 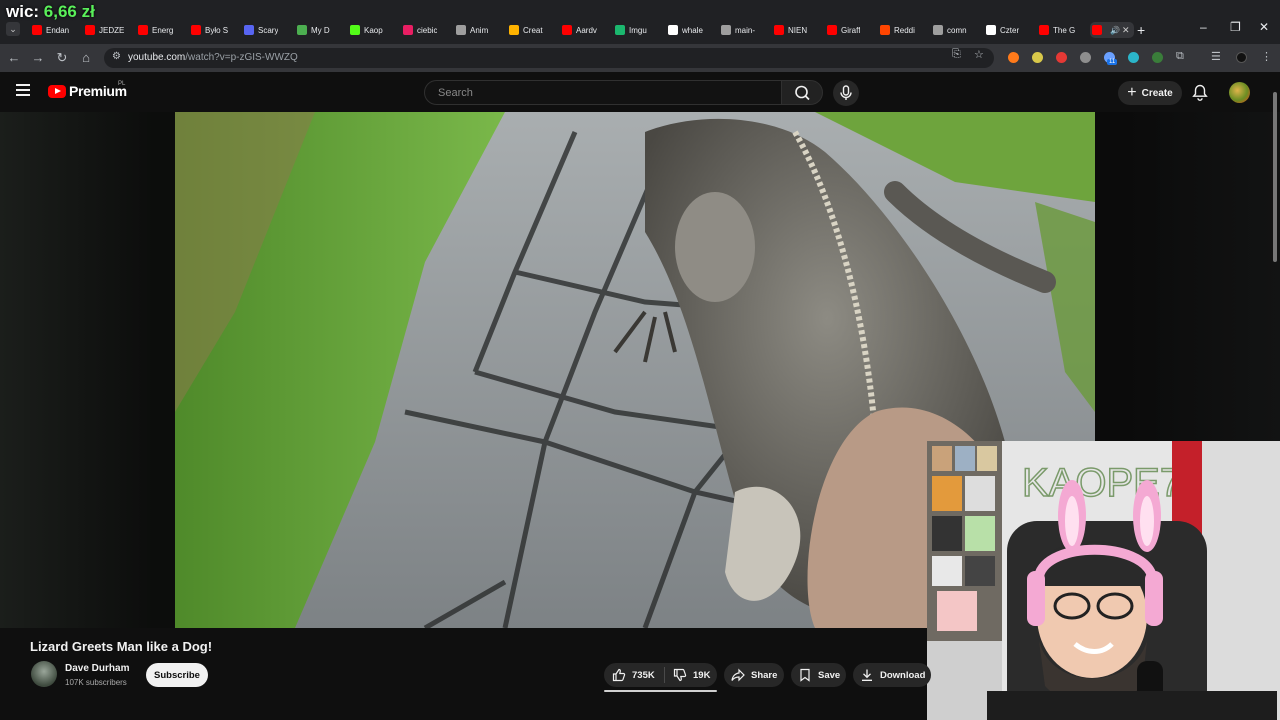 I want to click on tab-audio-icon: 🔊, so click(x=1115, y=30).